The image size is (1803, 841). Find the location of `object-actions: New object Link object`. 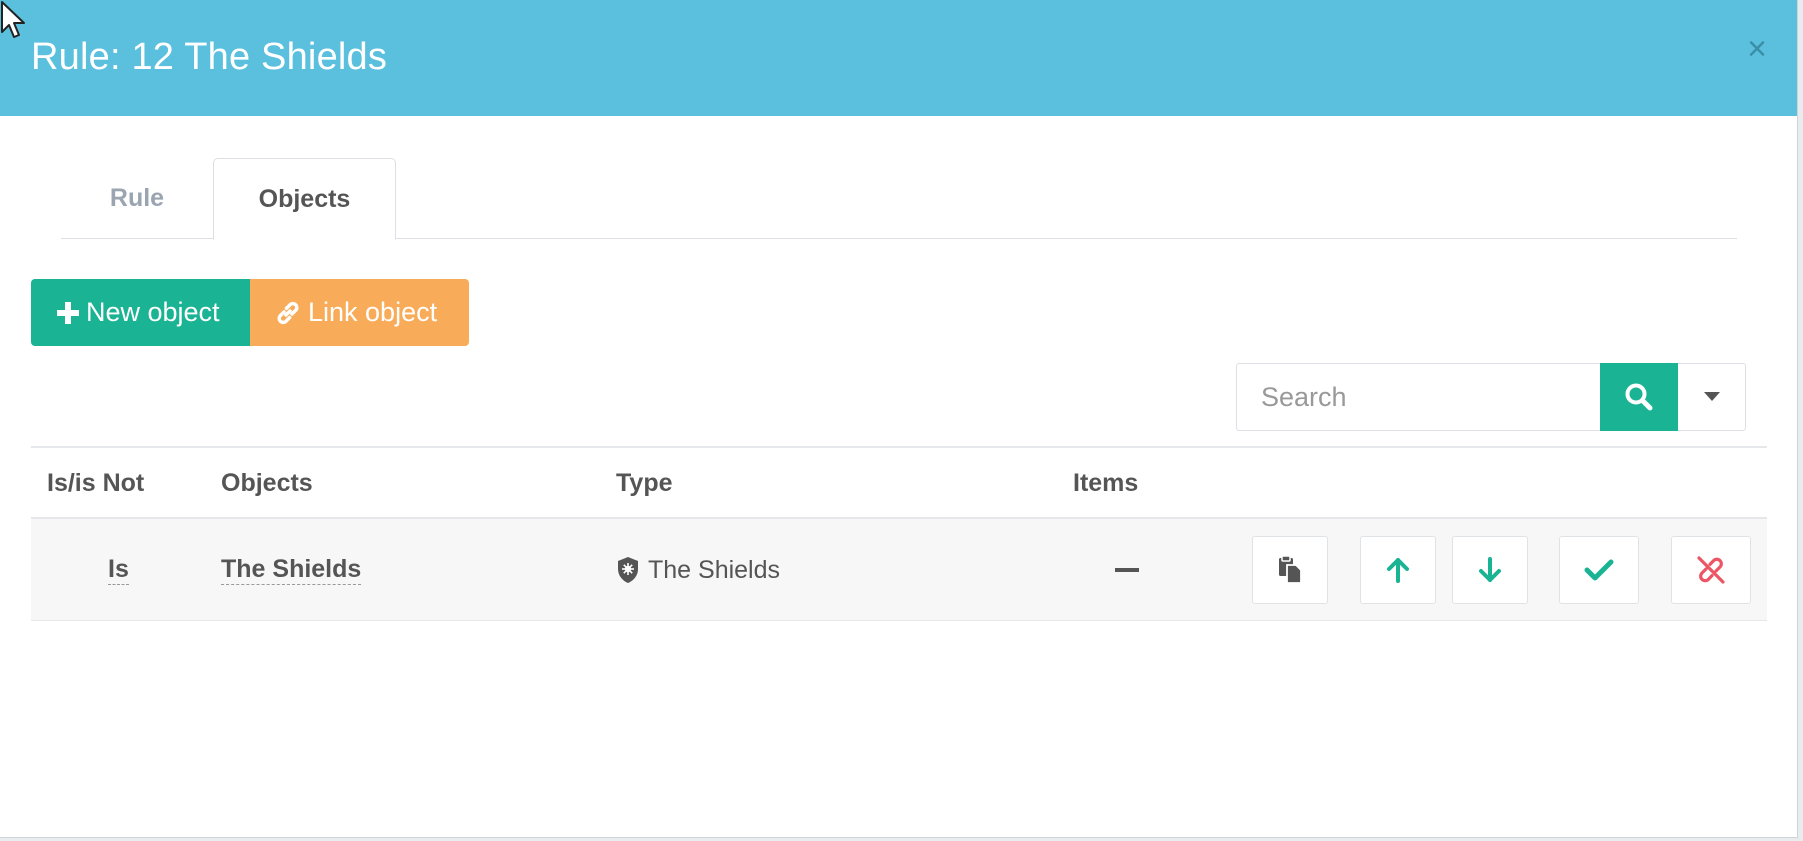

object-actions: New object Link object is located at coordinates (250, 312).